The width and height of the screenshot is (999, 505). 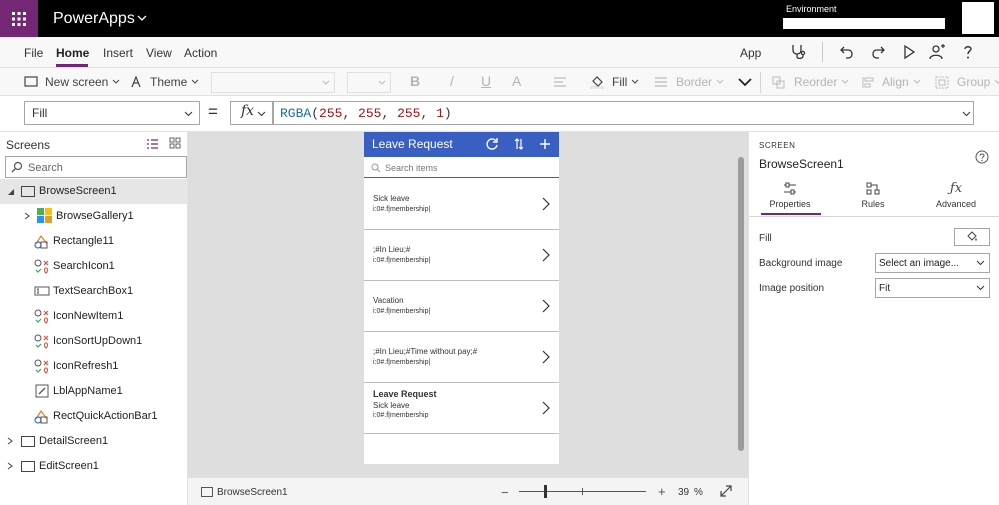 I want to click on tree-item-iconnewitem1: IconNewItem1, so click(x=93, y=316).